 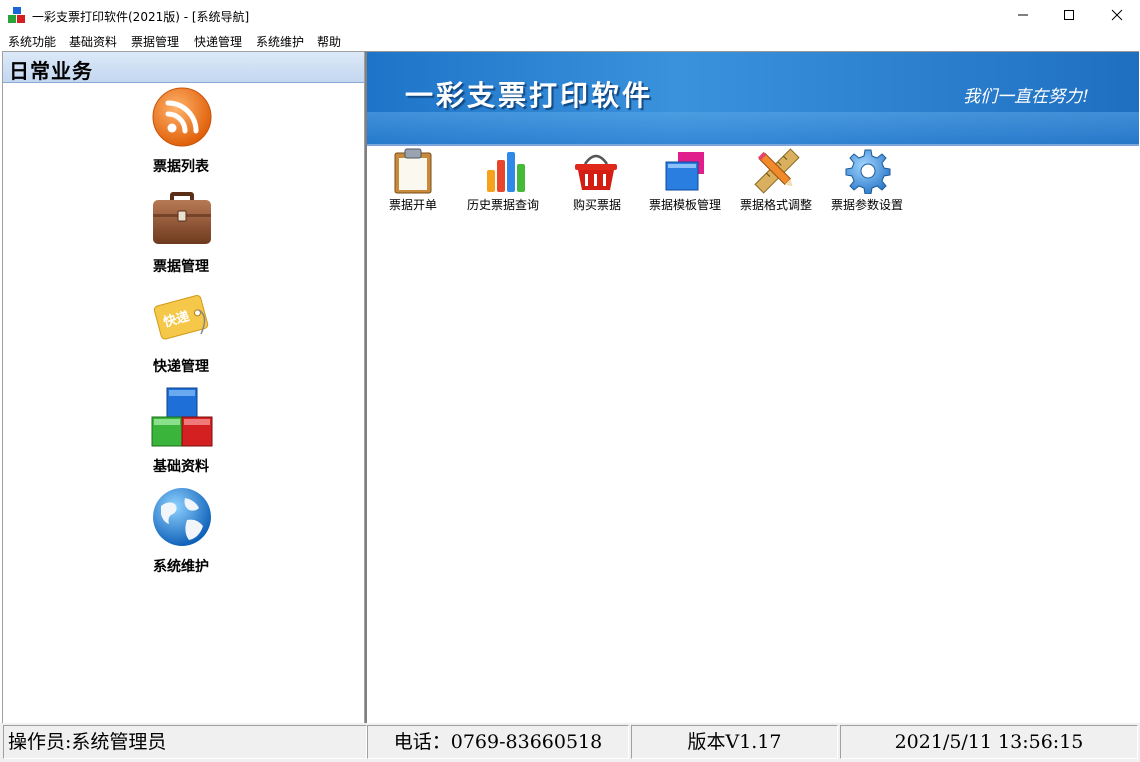 What do you see at coordinates (182, 218) in the screenshot?
I see `briefcase-icon` at bounding box center [182, 218].